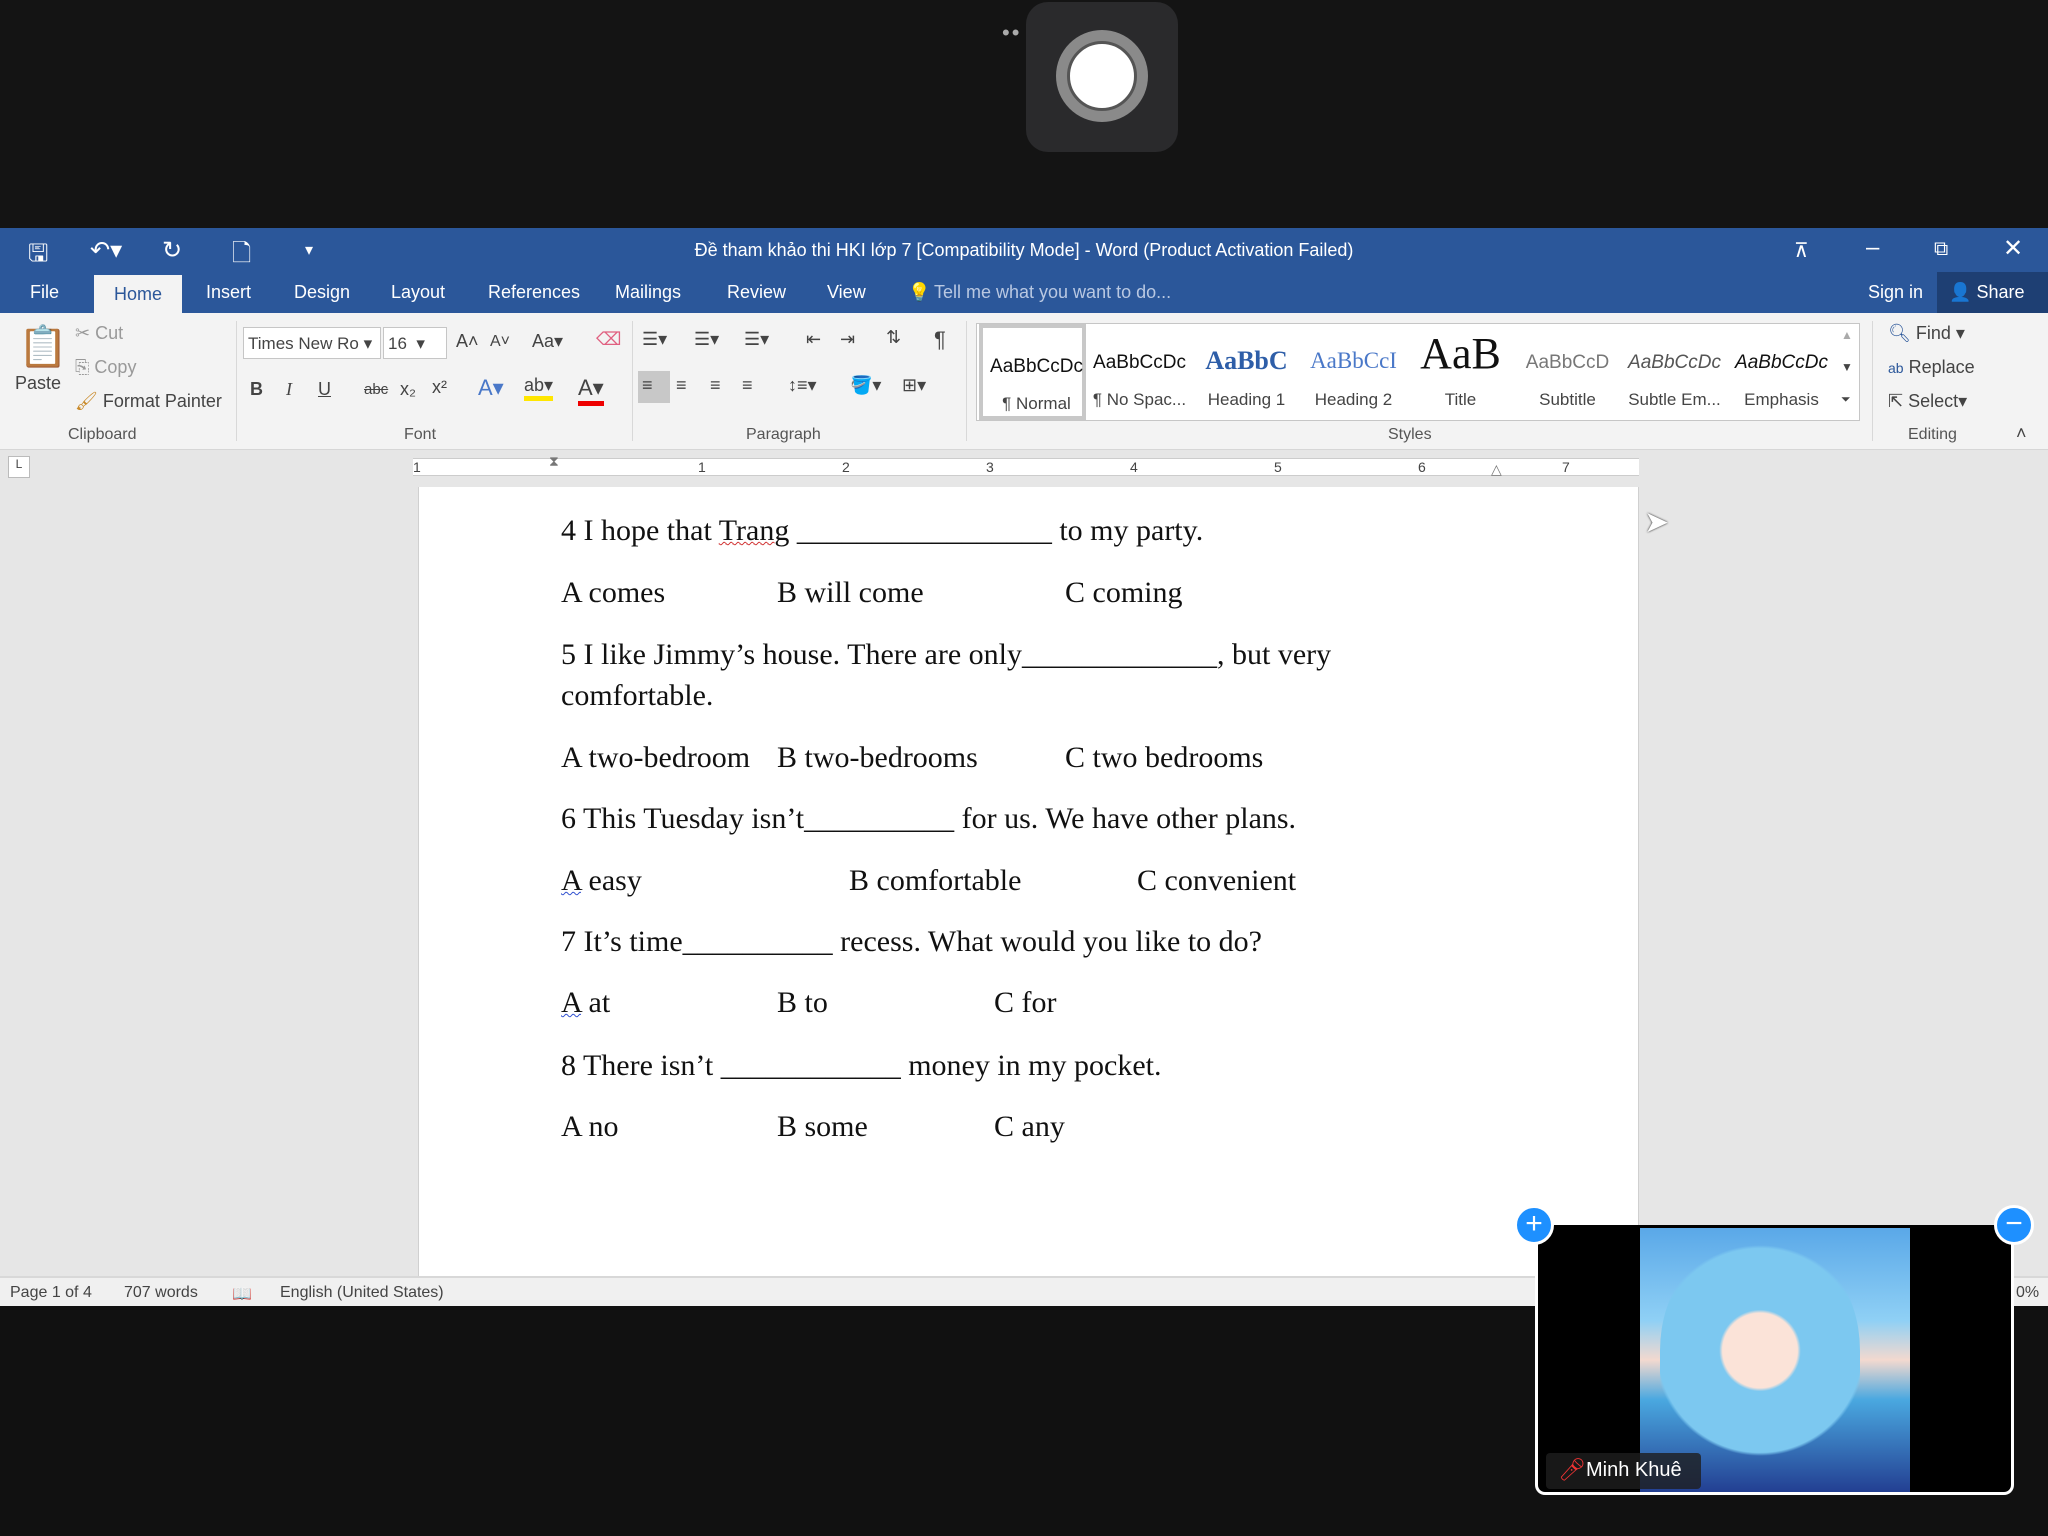  What do you see at coordinates (1410, 434) in the screenshot?
I see `styles-group-label: Styles` at bounding box center [1410, 434].